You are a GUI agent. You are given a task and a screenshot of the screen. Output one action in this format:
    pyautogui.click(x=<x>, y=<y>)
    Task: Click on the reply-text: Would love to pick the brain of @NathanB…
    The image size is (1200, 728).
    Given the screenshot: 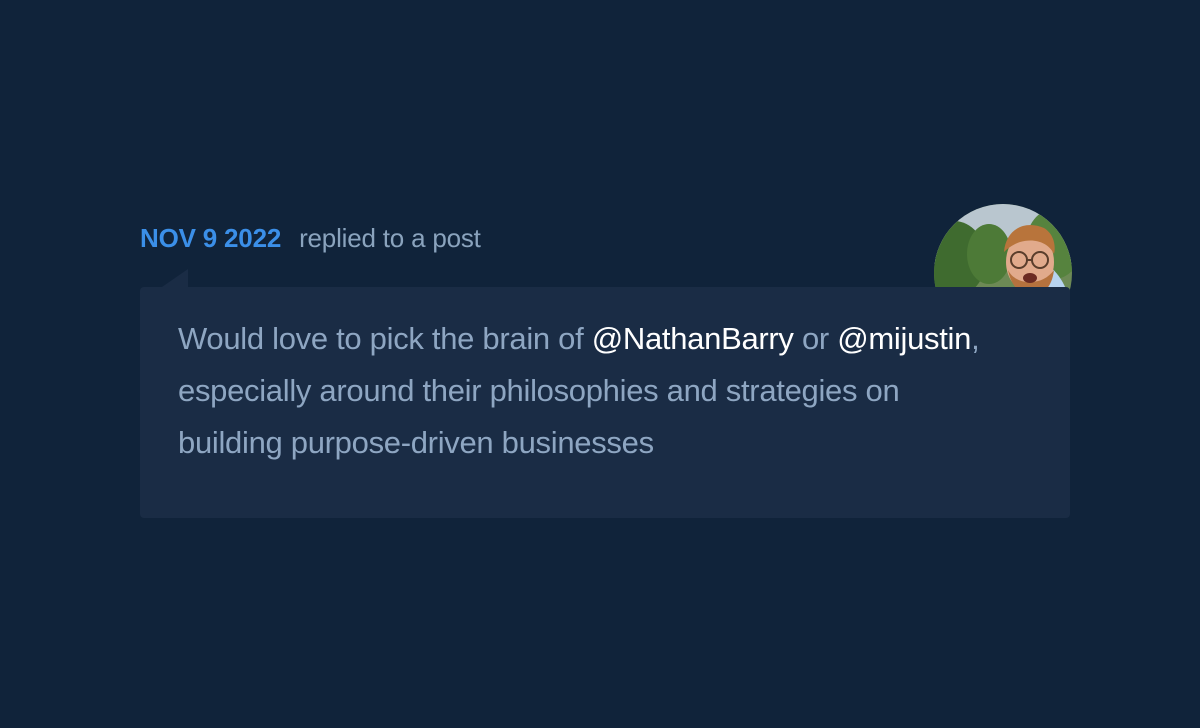 What is the action you would take?
    pyautogui.click(x=588, y=391)
    